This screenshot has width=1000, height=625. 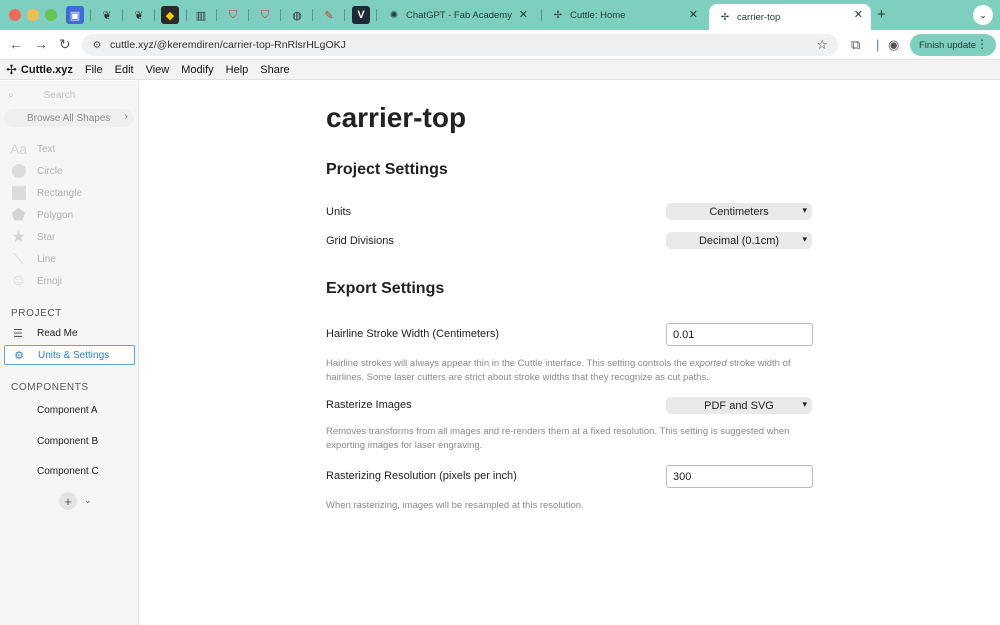 I want to click on project-heading: PROJECT, so click(x=36, y=313).